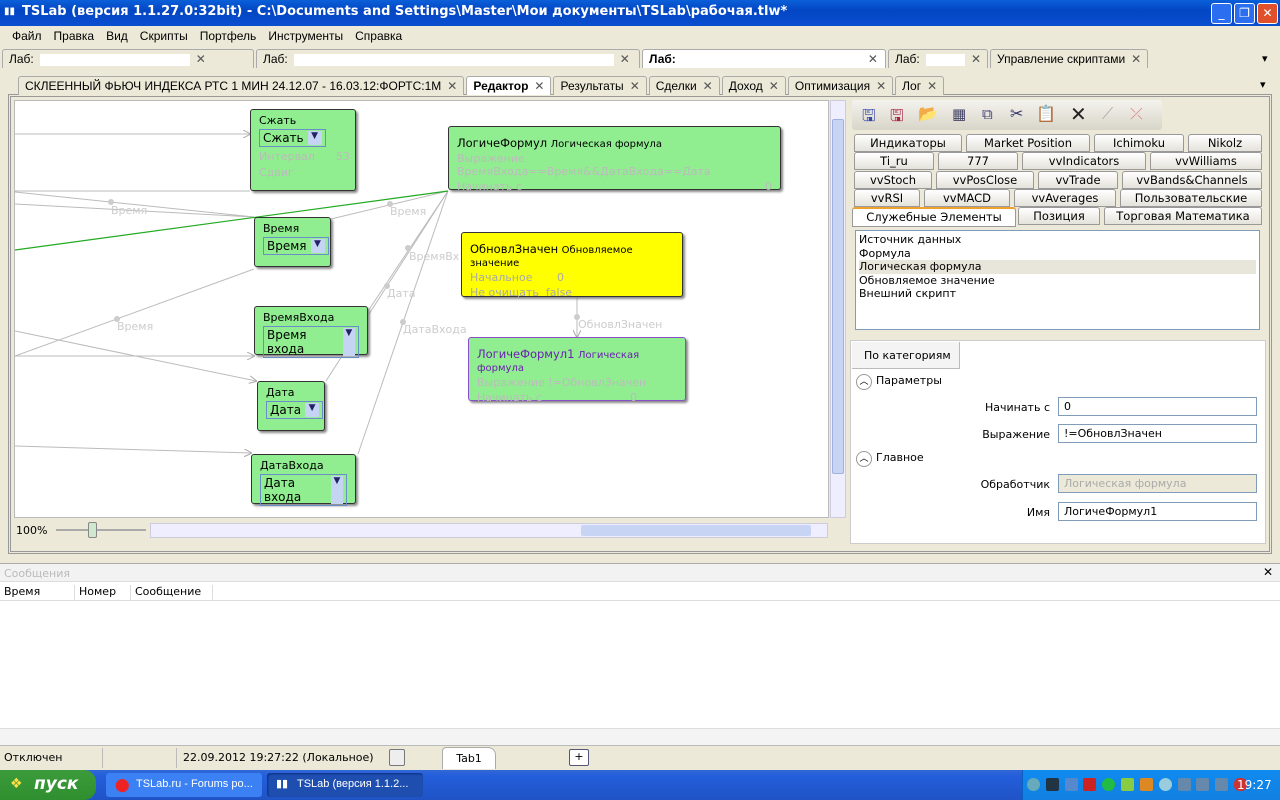 The height and width of the screenshot is (800, 1280). I want to click on node-date: Дата Дата ▼, so click(291, 406).